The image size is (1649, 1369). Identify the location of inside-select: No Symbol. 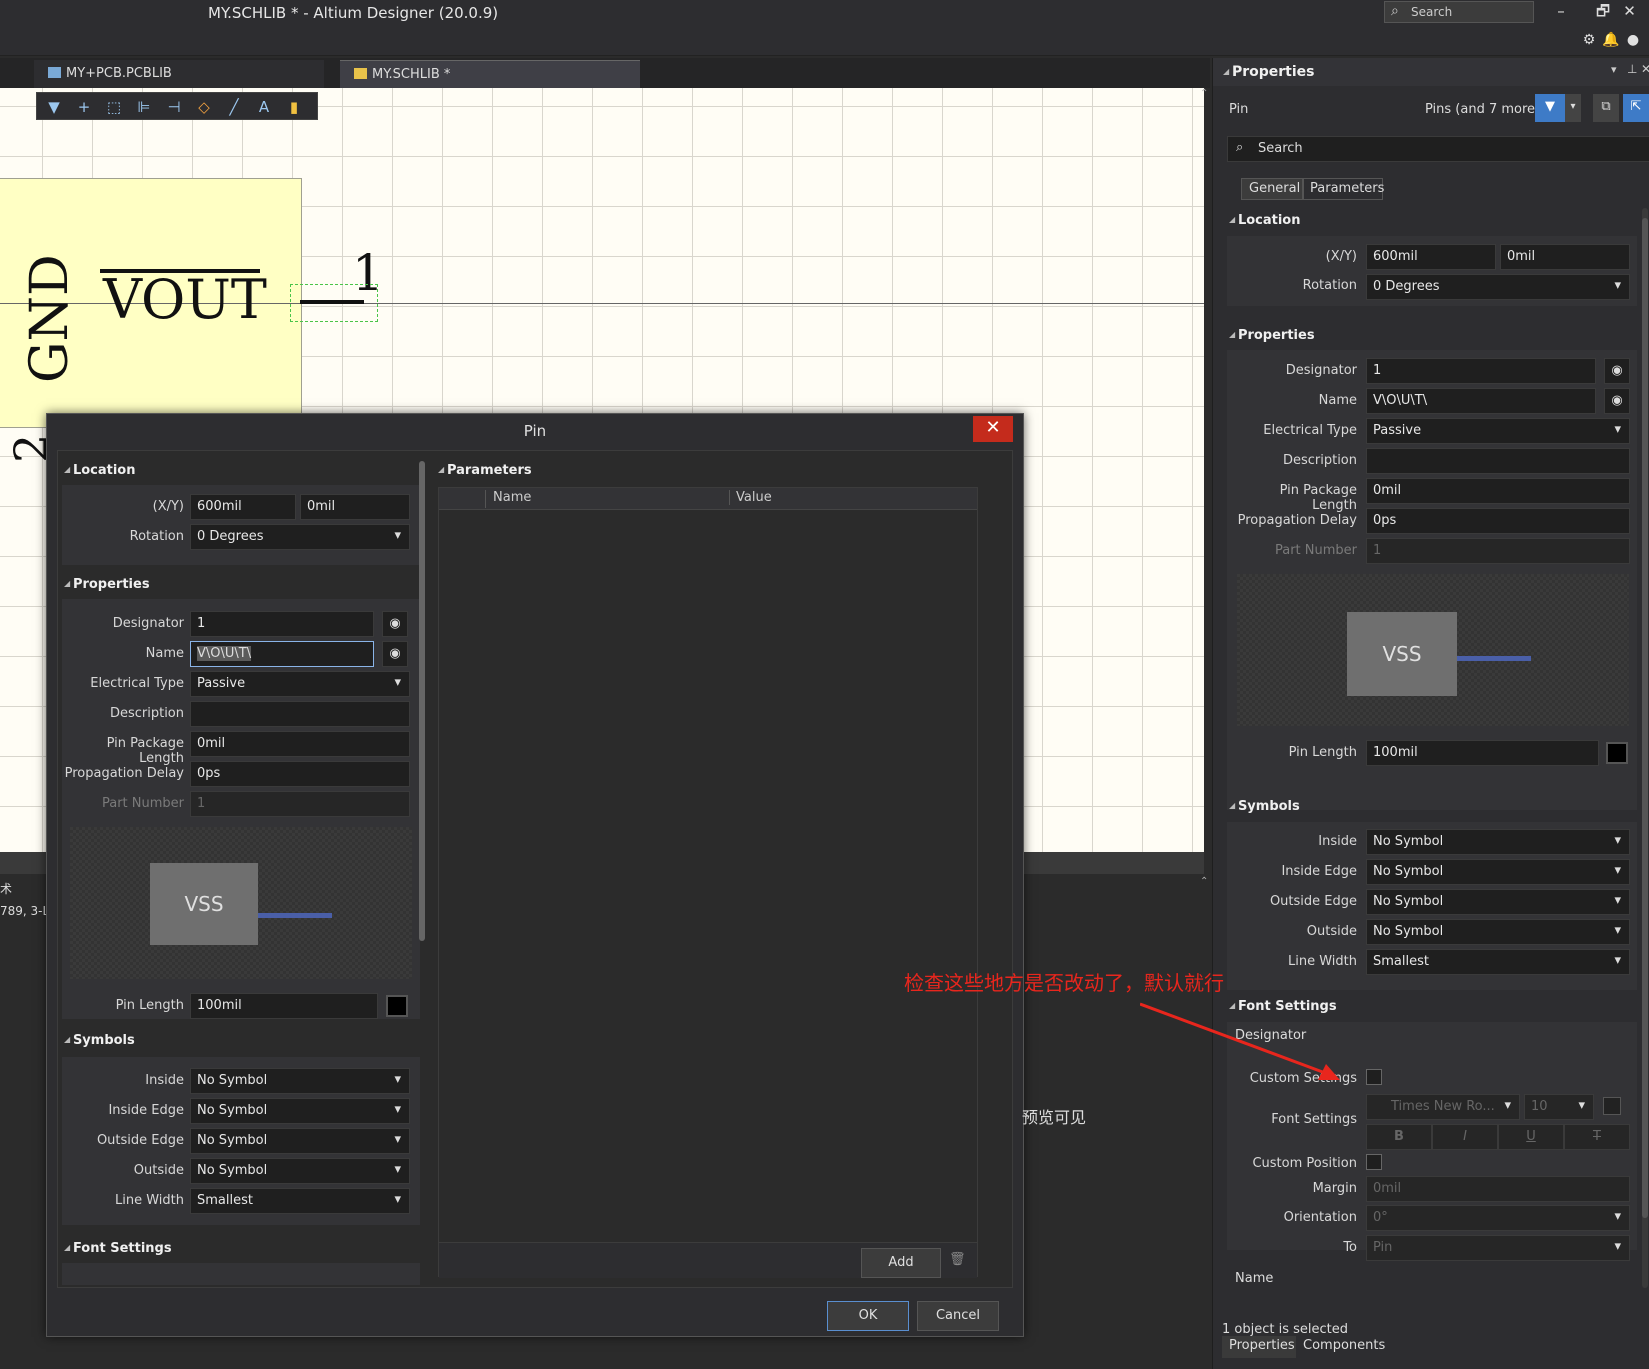
(1498, 842).